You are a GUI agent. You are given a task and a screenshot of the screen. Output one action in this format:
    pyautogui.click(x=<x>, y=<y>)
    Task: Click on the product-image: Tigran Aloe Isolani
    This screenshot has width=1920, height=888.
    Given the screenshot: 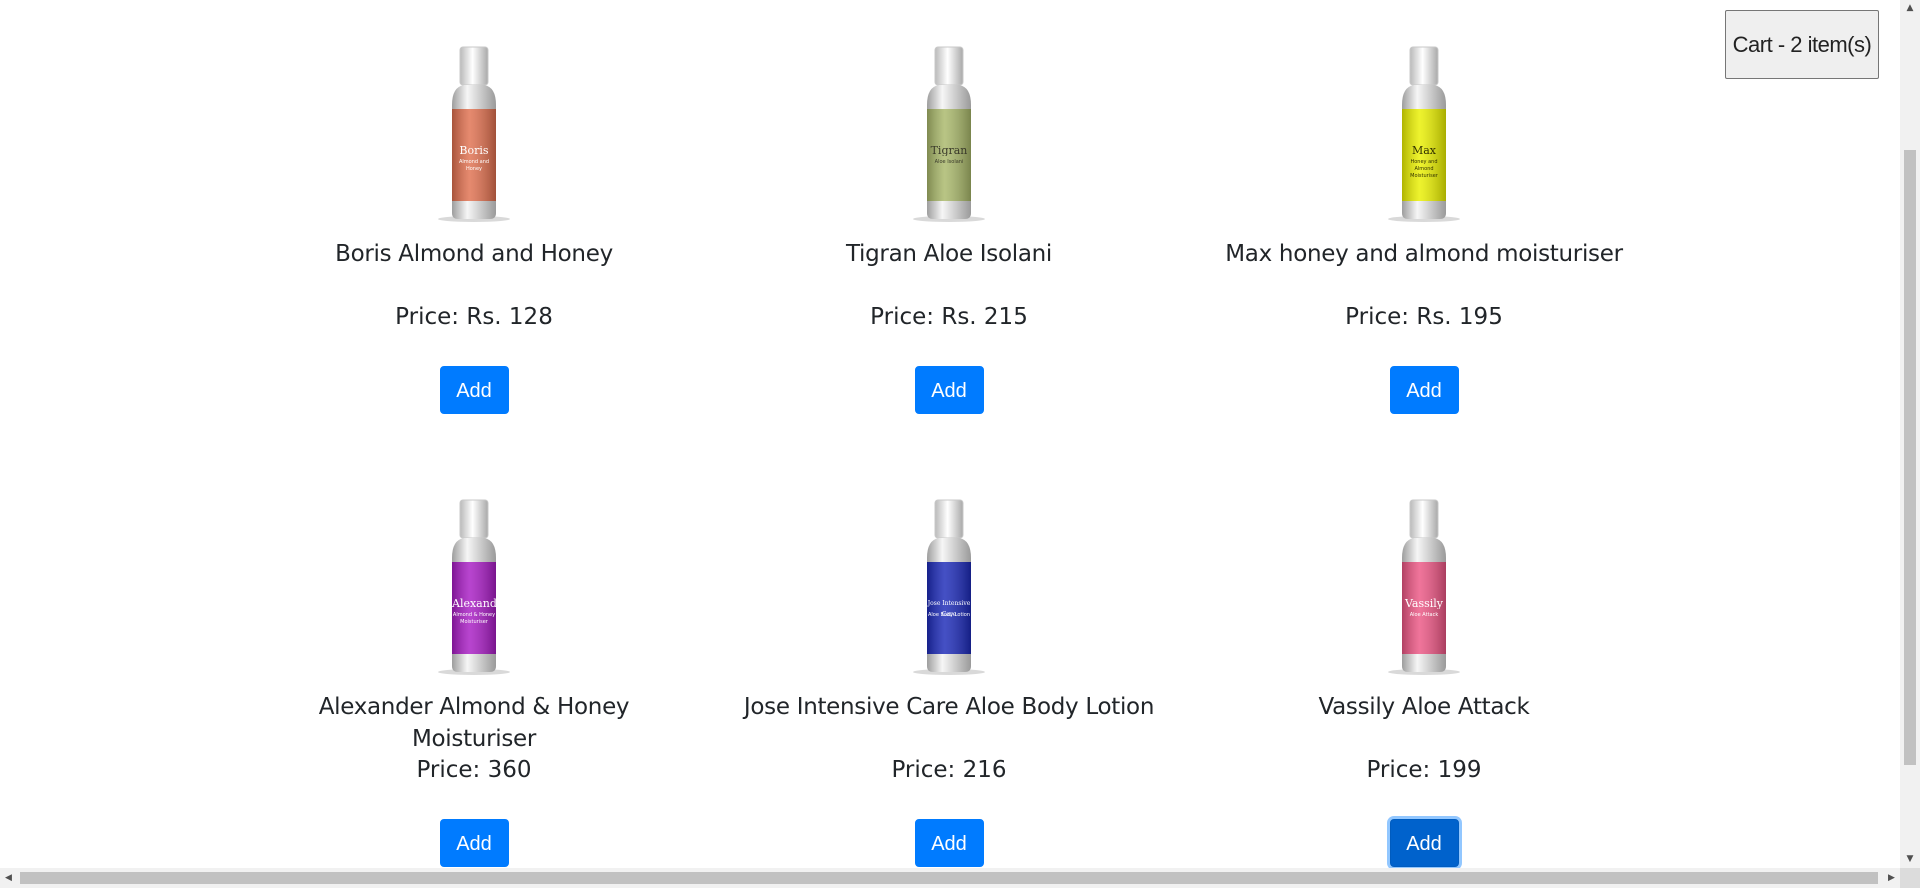 What is the action you would take?
    pyautogui.click(x=949, y=135)
    